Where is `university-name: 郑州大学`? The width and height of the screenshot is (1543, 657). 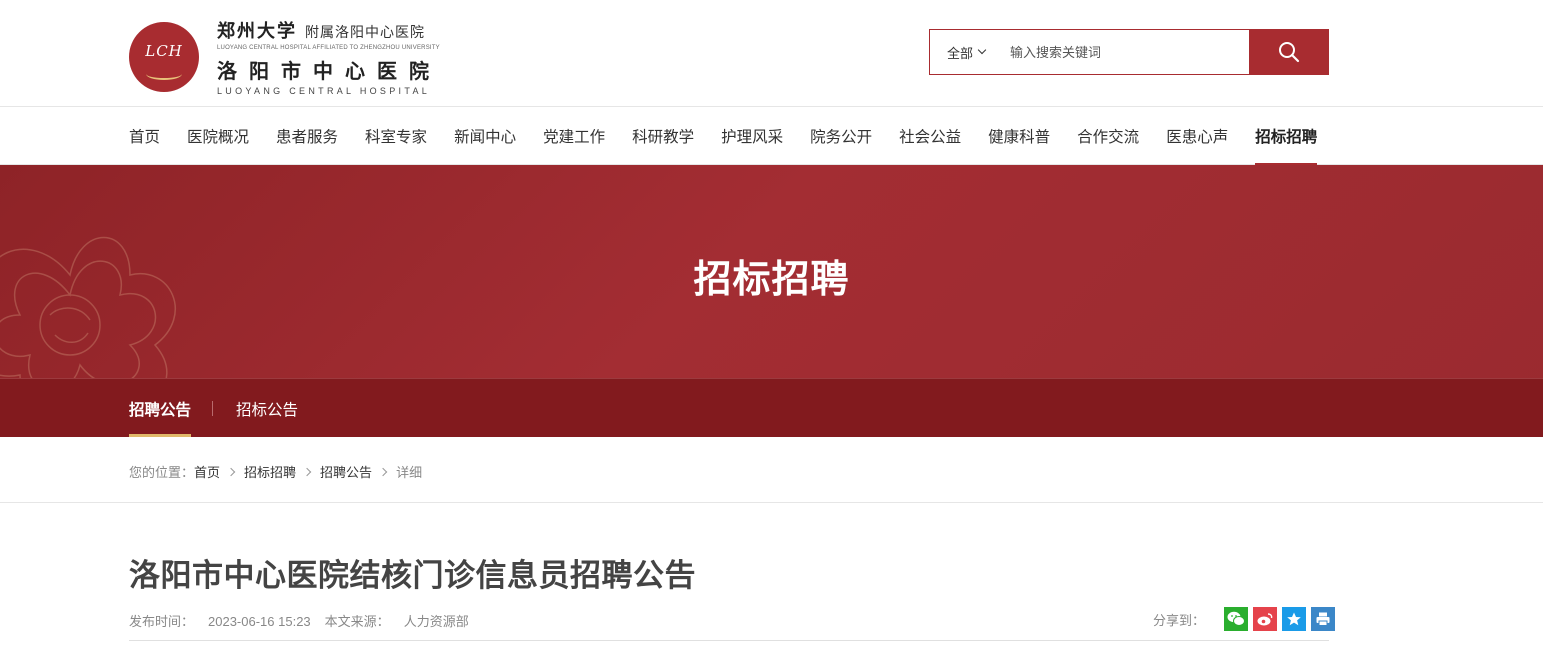
university-name: 郑州大学 is located at coordinates (257, 31).